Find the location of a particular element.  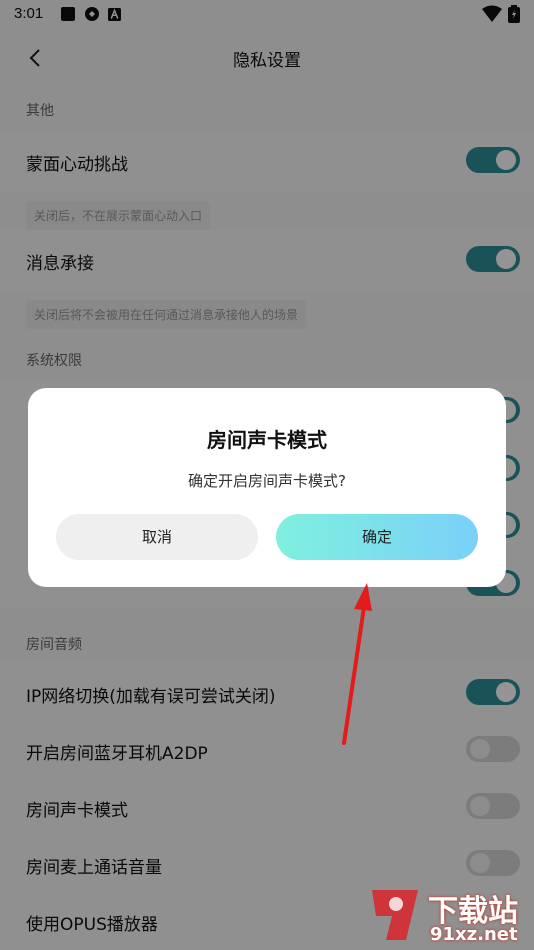

watermark: 下载站 91xz.net is located at coordinates (445, 914).